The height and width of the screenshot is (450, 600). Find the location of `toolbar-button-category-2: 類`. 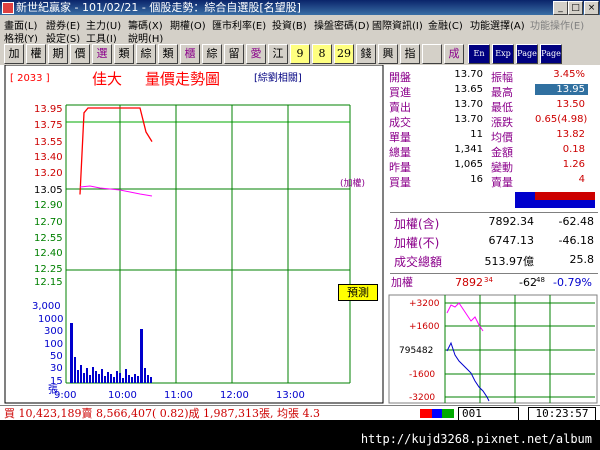

toolbar-button-category-2: 類 is located at coordinates (168, 54).